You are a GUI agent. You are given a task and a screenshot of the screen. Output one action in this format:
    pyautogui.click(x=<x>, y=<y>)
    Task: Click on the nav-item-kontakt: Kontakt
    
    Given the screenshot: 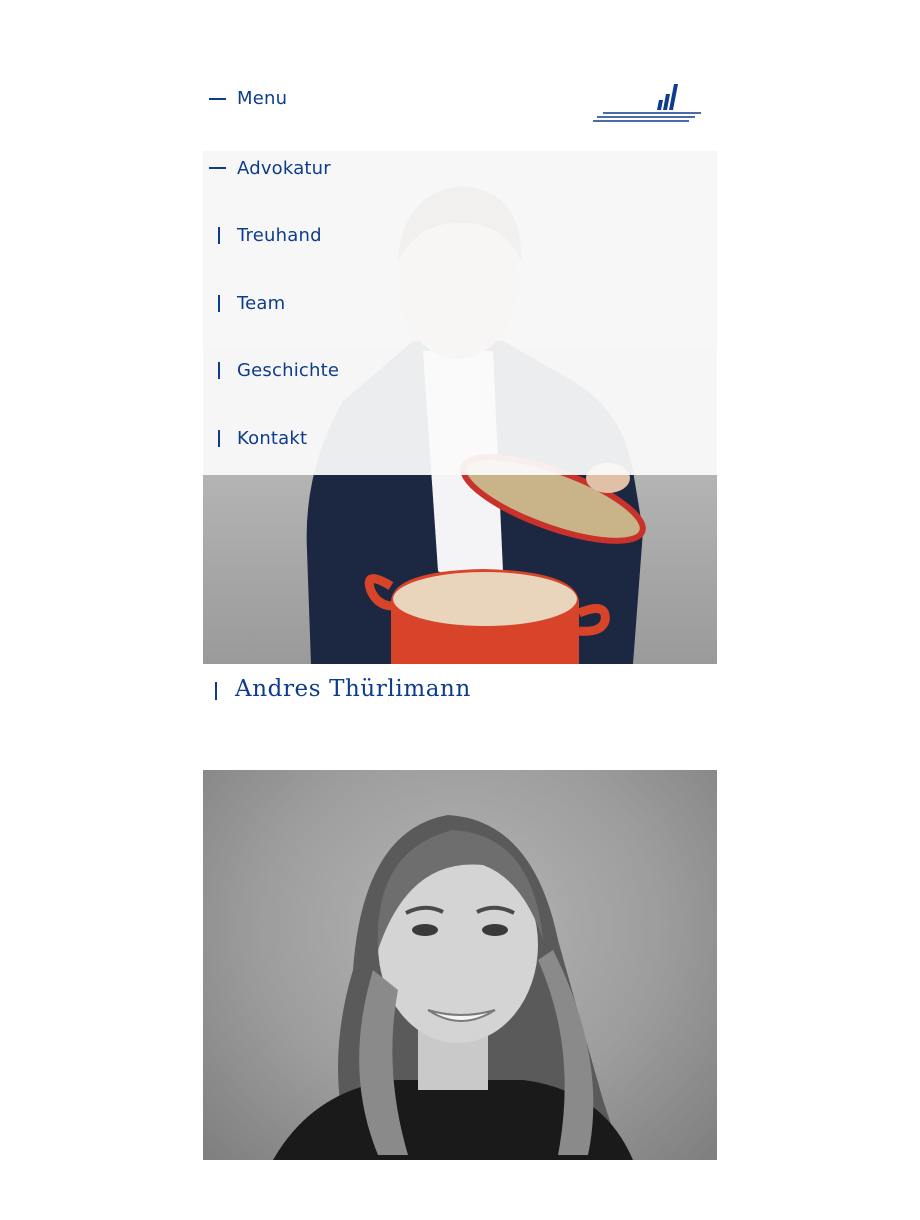 What is the action you would take?
    pyautogui.click(x=258, y=438)
    